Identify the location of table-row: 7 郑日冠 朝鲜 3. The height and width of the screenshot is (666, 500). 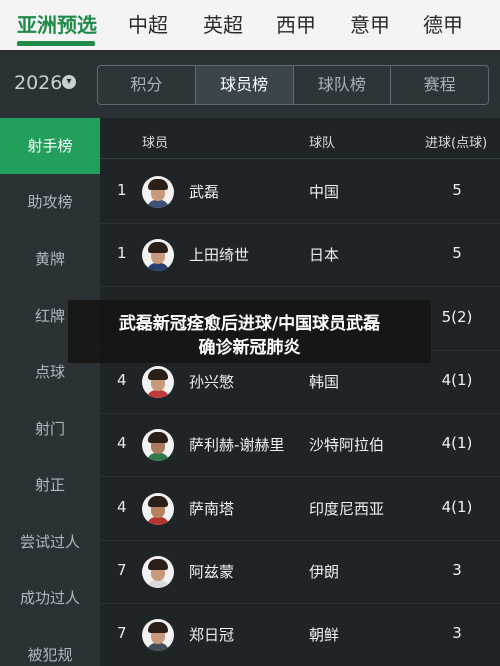
(300, 635).